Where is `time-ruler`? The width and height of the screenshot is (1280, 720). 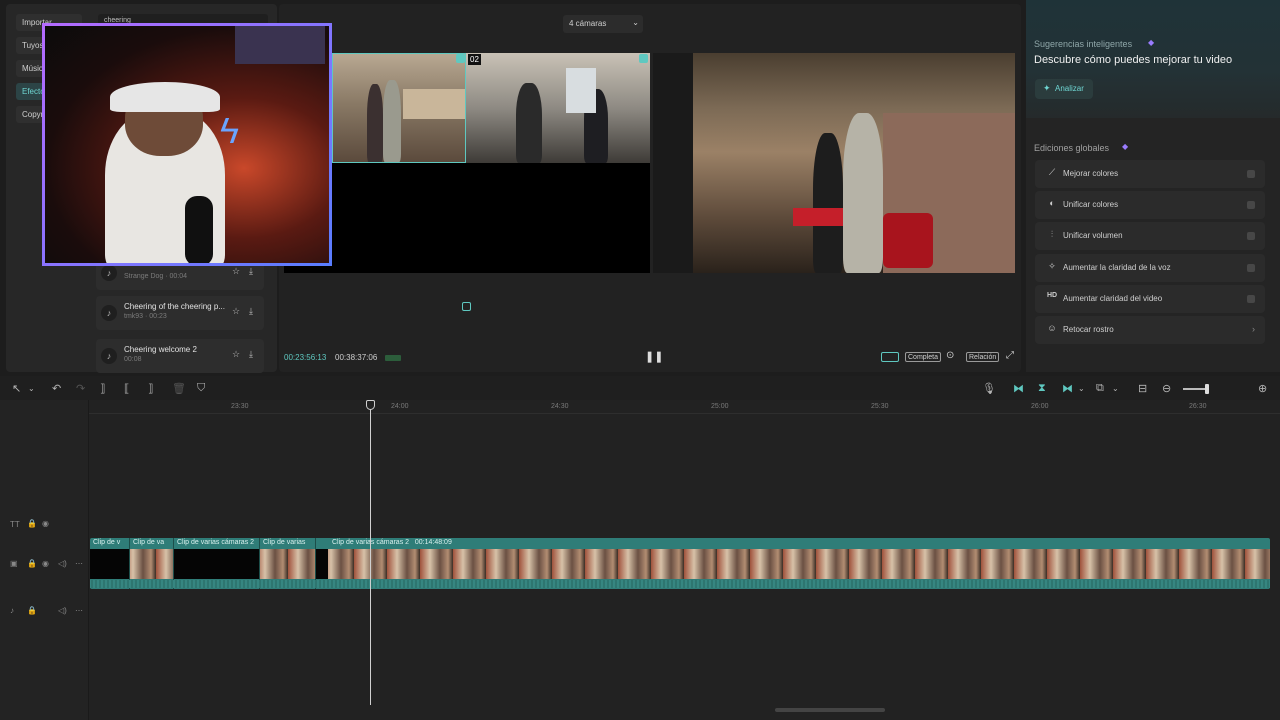 time-ruler is located at coordinates (684, 407).